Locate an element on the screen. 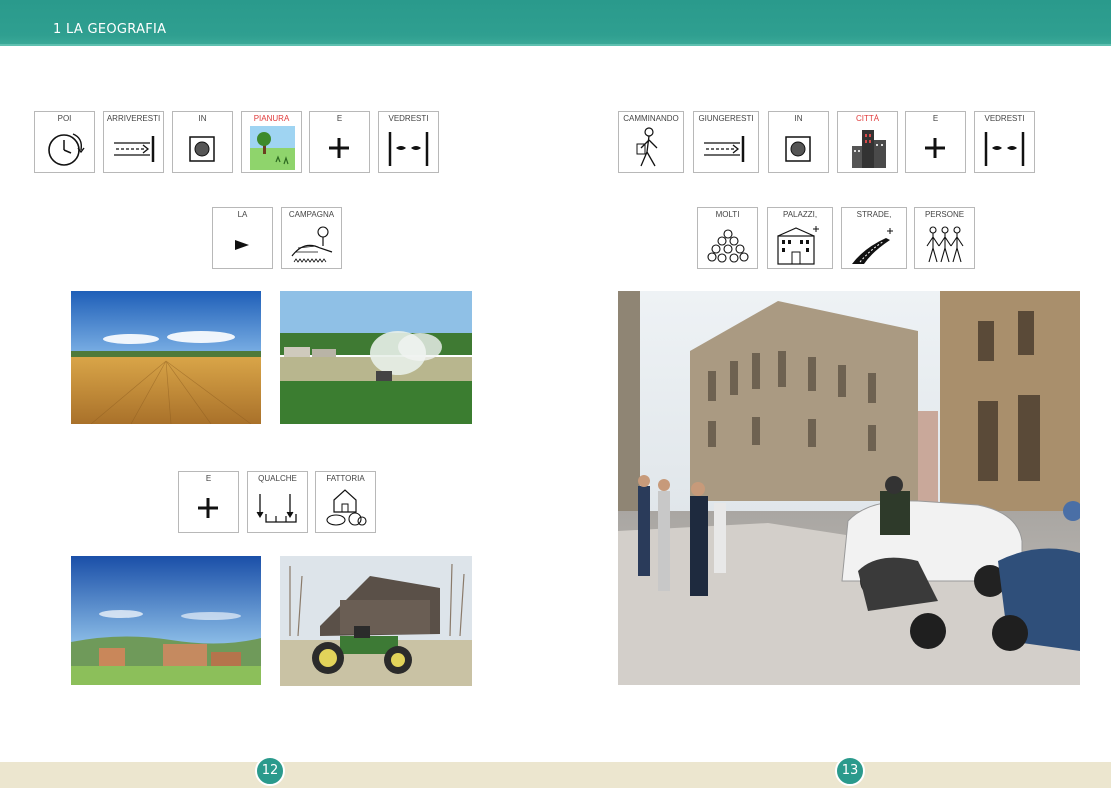 This screenshot has height=788, width=1111. symbol-citta: CITTÀ is located at coordinates (867, 142).